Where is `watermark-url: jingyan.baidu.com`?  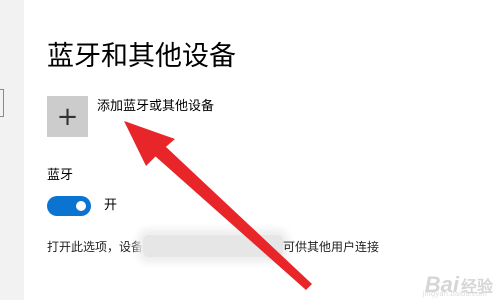
watermark-url: jingyan.baidu.com is located at coordinates (454, 294).